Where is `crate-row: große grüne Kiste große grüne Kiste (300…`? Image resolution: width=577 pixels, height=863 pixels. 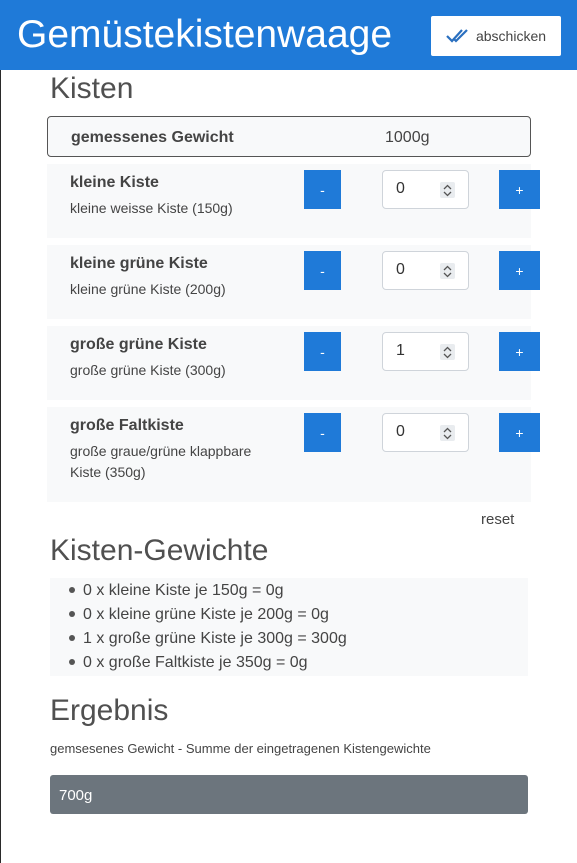 crate-row: große grüne Kiste große grüne Kiste (300… is located at coordinates (293, 363).